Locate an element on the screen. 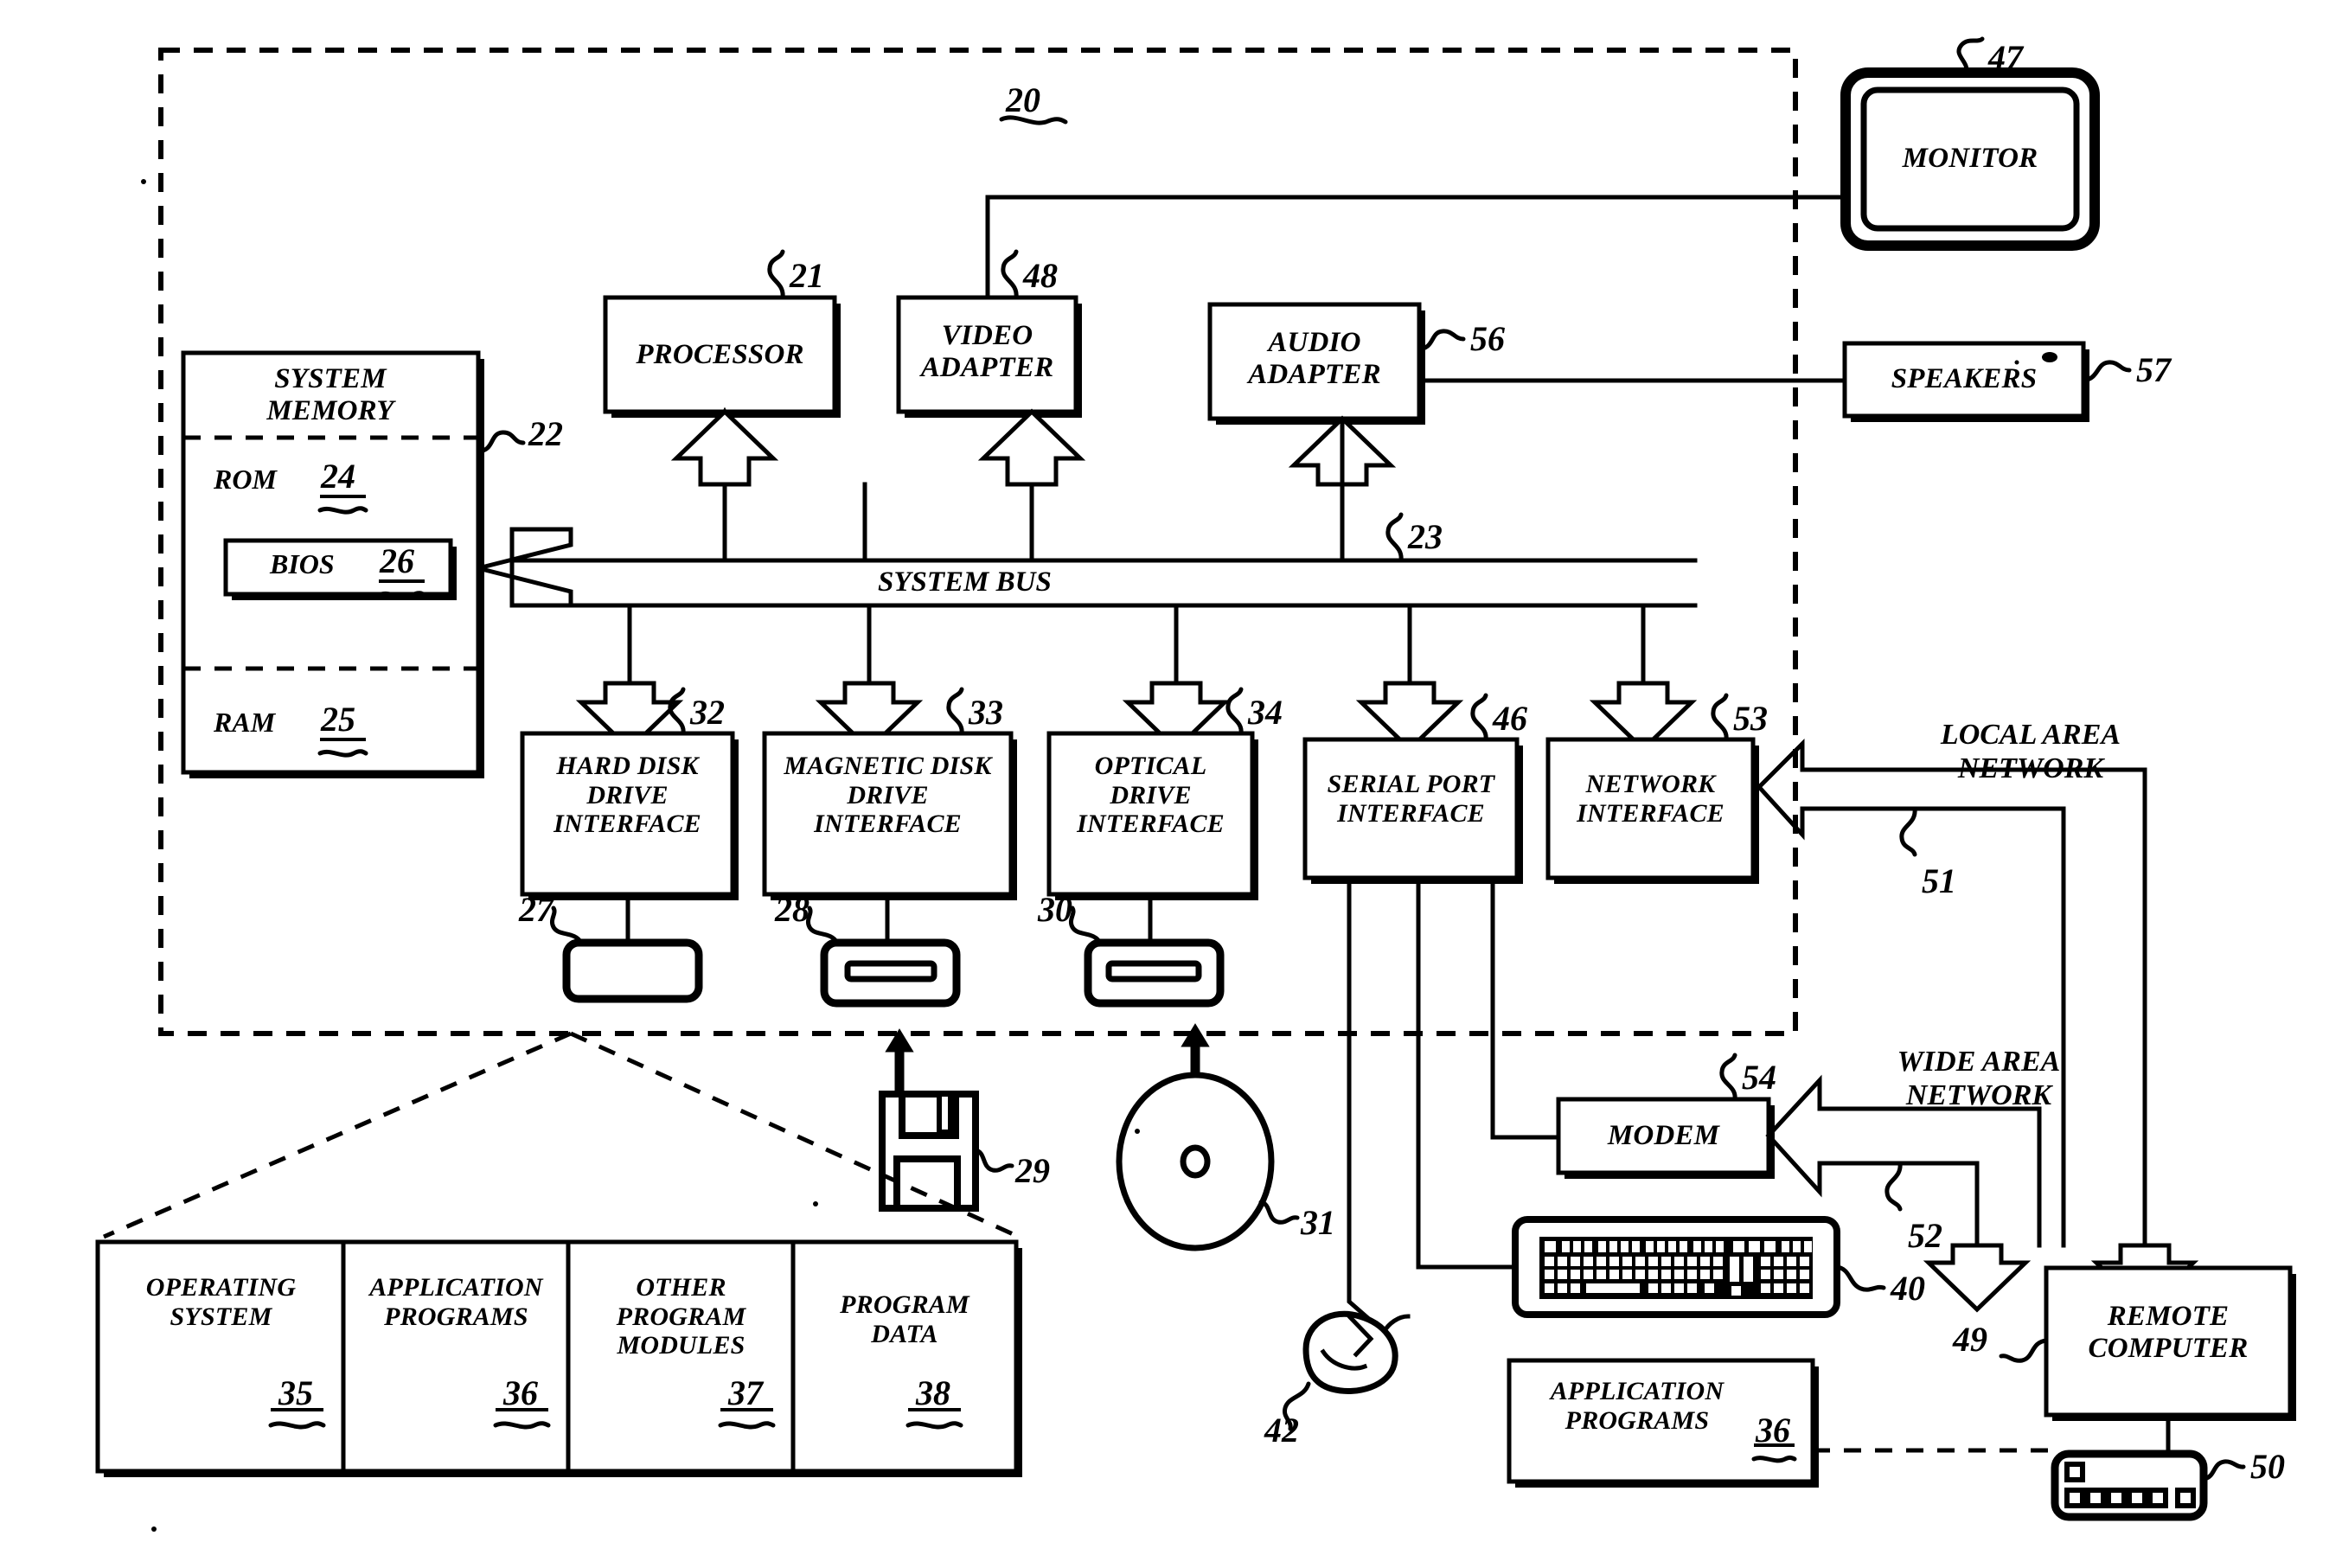 Image resolution: width=2342 pixels, height=1568 pixels. magnetic-disk-drive-interface-label: MAGNETIC DISK DRIVE INTERFACE is located at coordinates (888, 795).